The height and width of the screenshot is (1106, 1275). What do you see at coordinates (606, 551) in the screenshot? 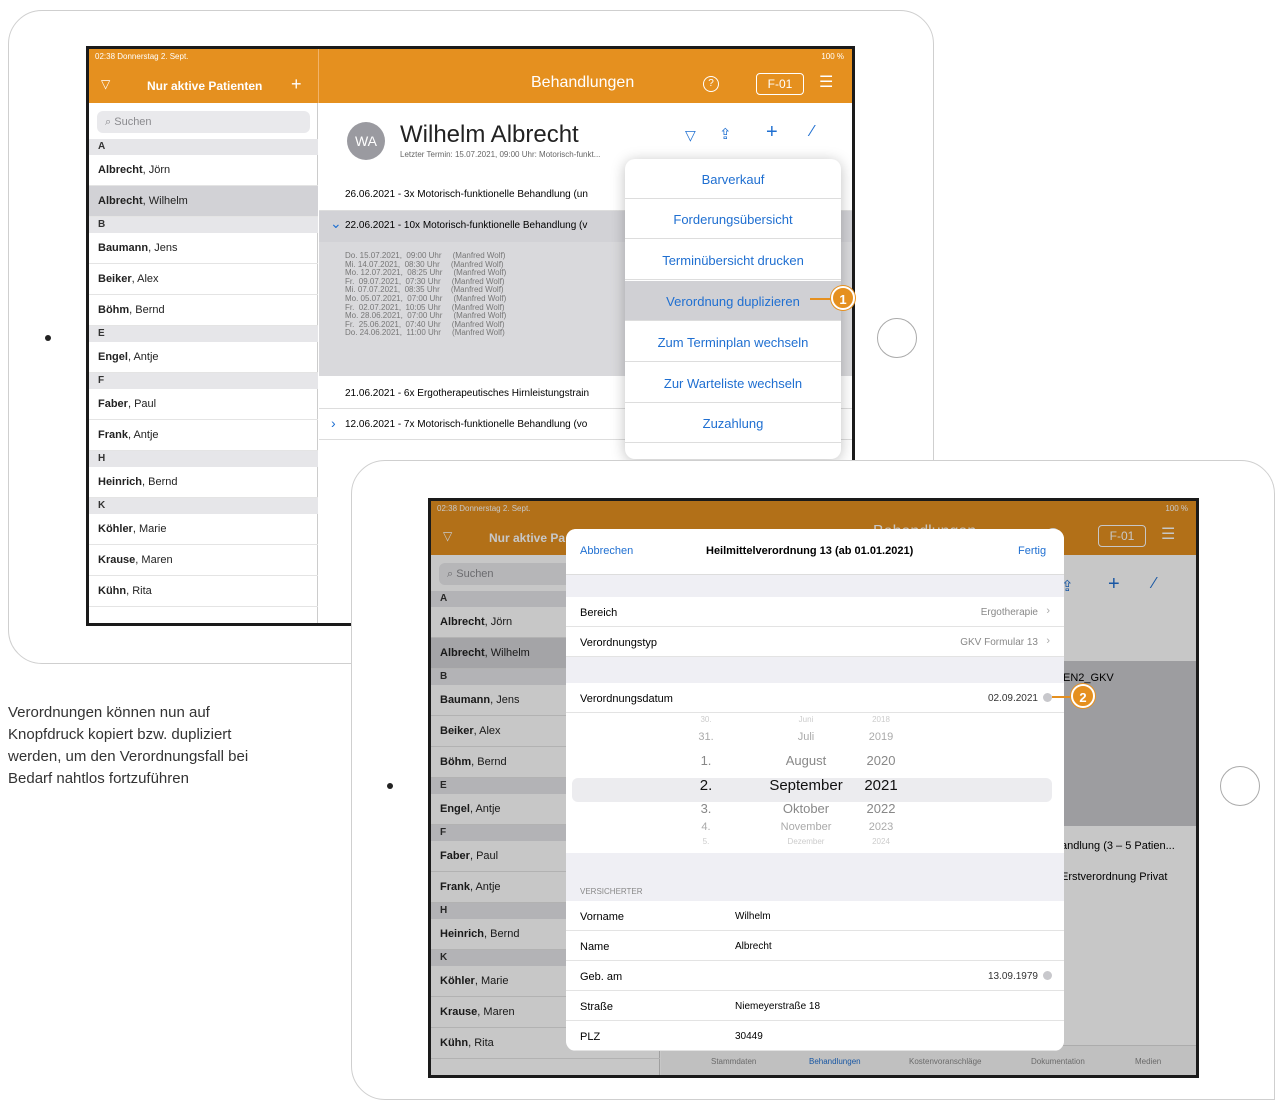
I see `cancel-button: Abbrechen` at bounding box center [606, 551].